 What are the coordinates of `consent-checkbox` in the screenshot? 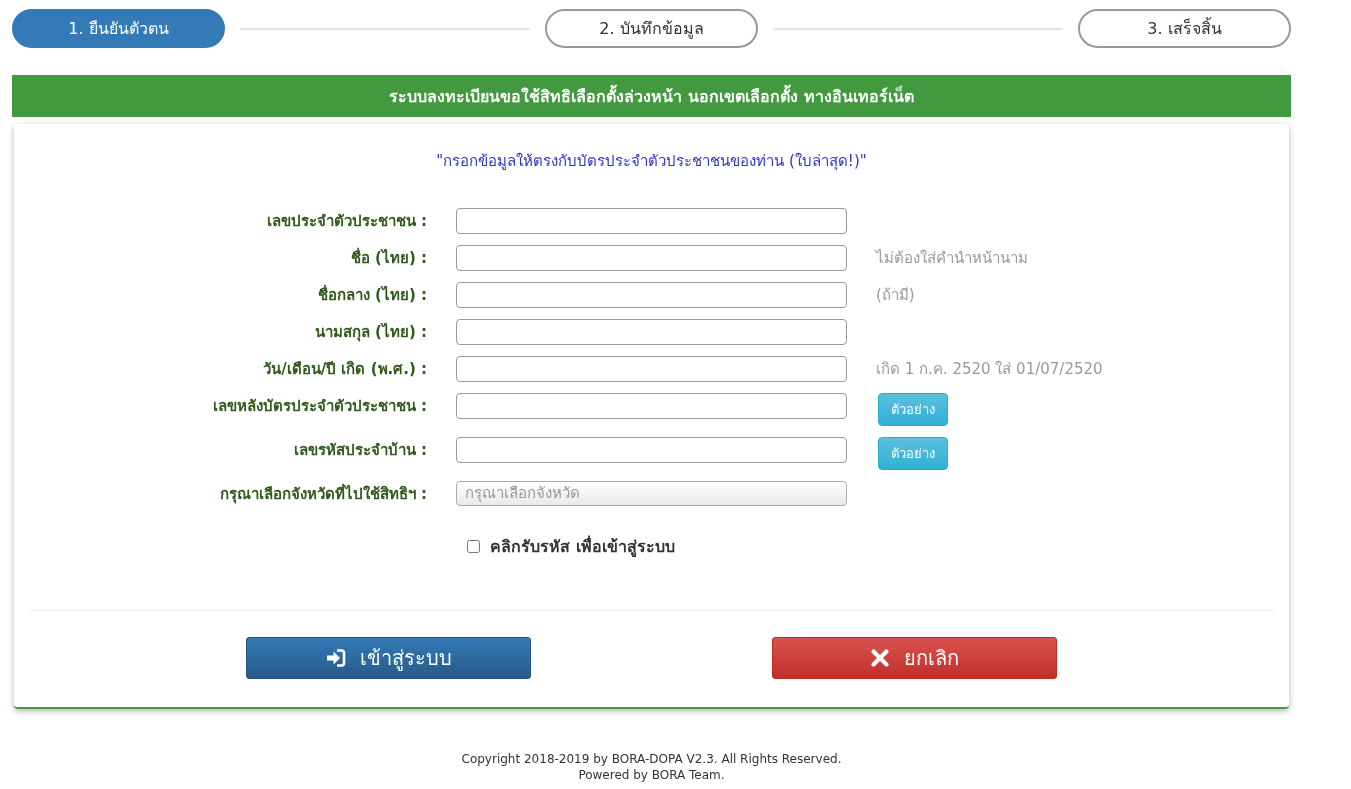 It's located at (473, 546).